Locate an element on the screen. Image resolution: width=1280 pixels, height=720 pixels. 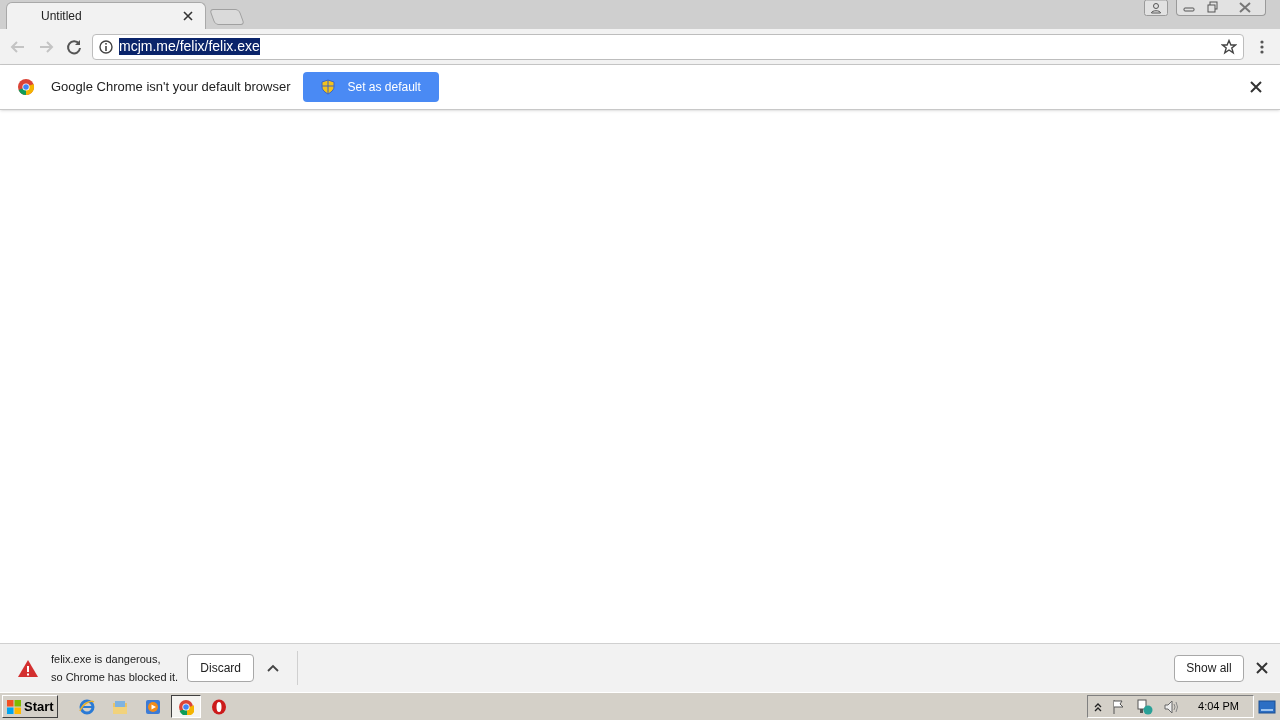
tab-title: Untitled is located at coordinates (62, 16).